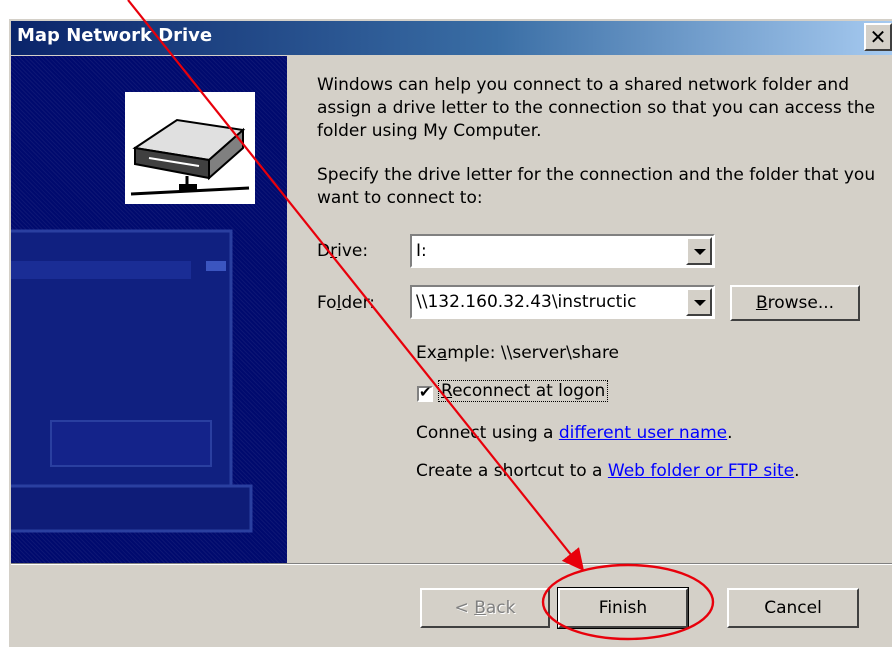 The image size is (892, 647). Describe the element at coordinates (346, 303) in the screenshot. I see `folder-label: Folder:` at that location.